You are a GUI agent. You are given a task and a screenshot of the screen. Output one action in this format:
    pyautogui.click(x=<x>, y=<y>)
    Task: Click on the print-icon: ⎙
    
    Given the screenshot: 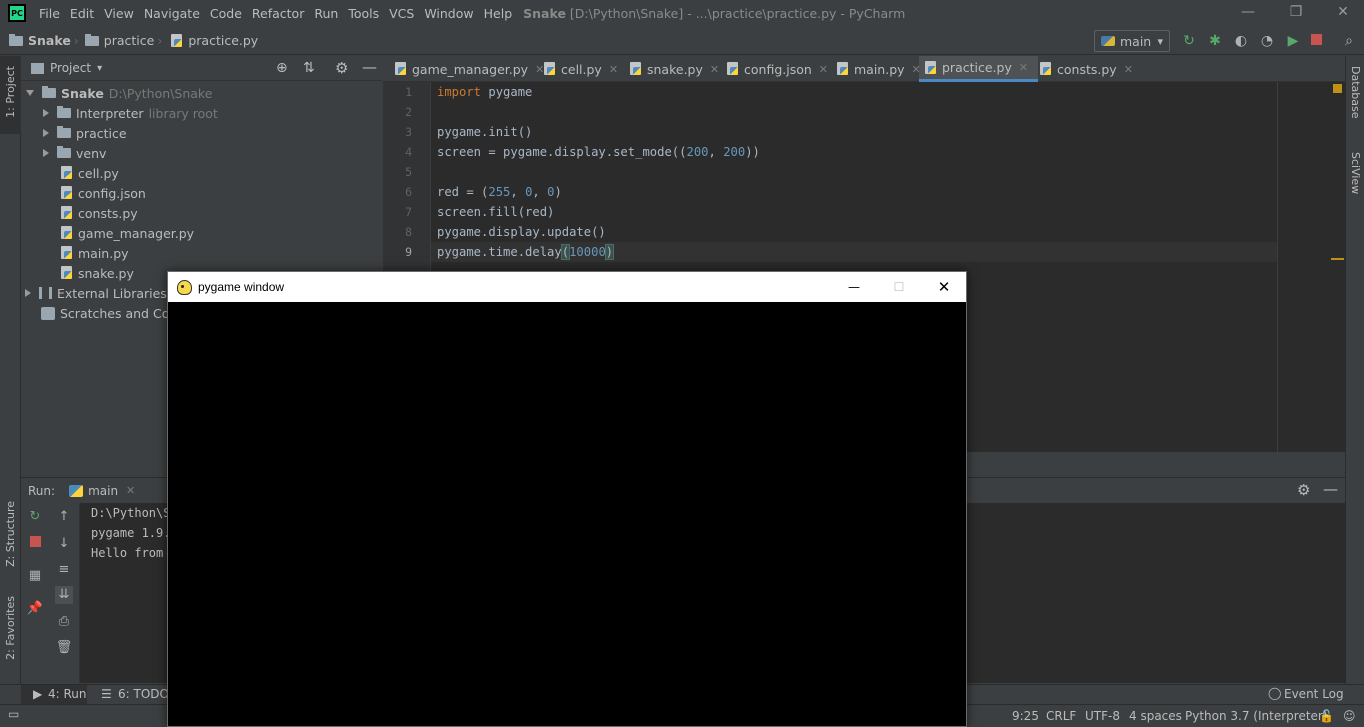 What is the action you would take?
    pyautogui.click(x=64, y=622)
    